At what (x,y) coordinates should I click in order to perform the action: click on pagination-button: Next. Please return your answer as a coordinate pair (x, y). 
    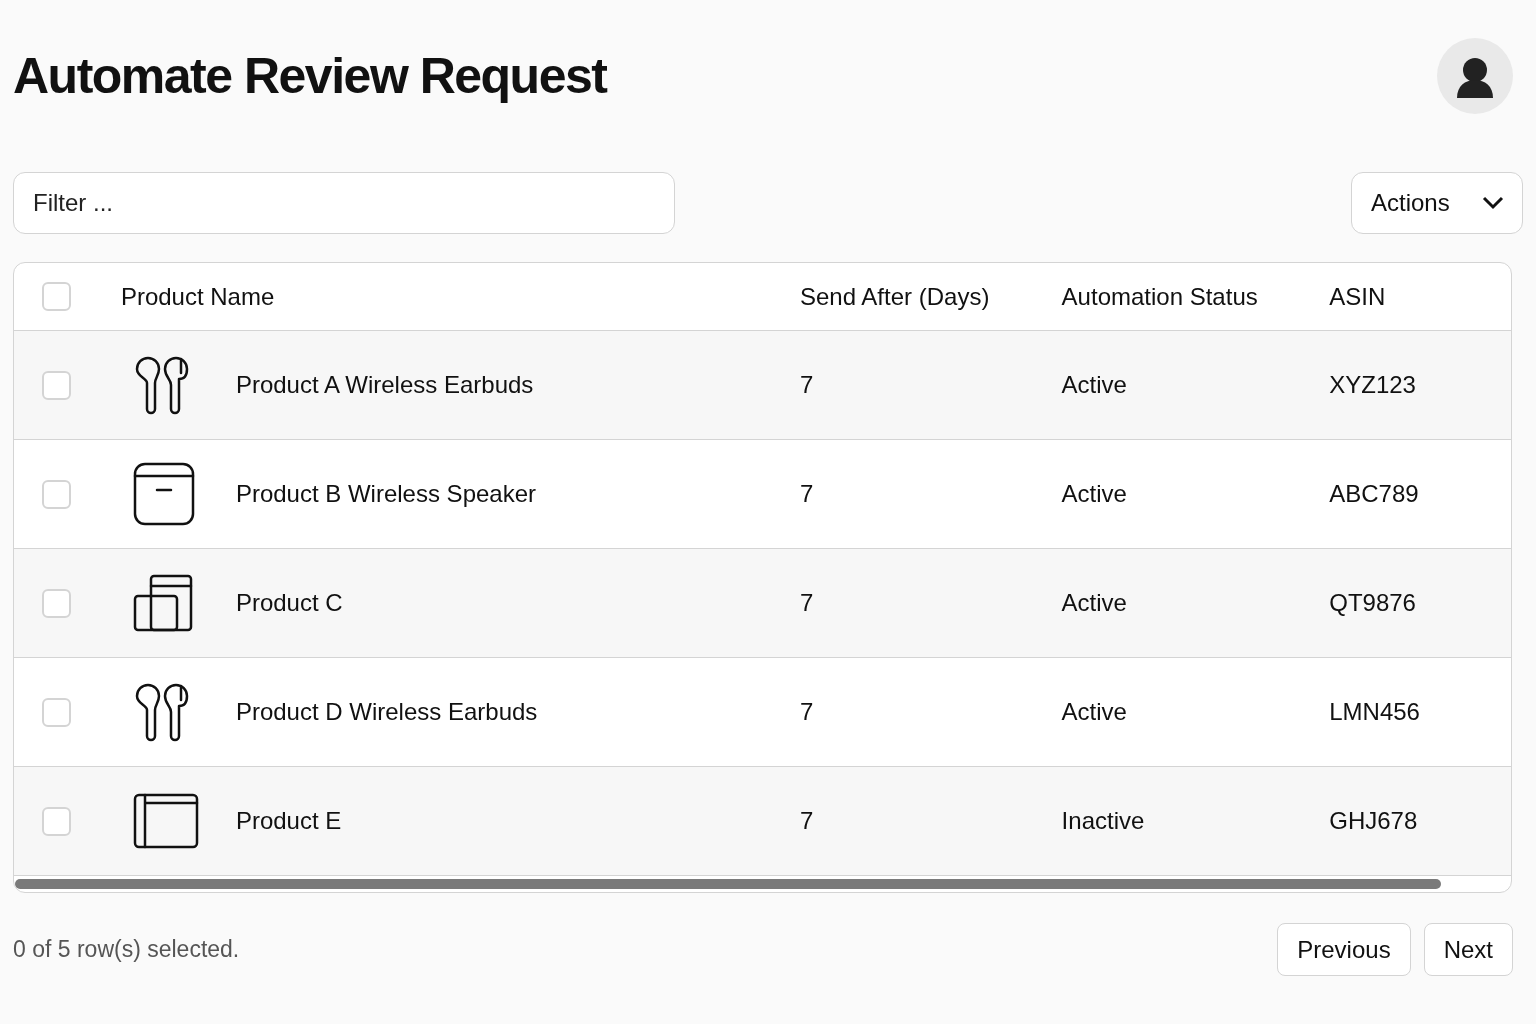
    Looking at the image, I should click on (1468, 949).